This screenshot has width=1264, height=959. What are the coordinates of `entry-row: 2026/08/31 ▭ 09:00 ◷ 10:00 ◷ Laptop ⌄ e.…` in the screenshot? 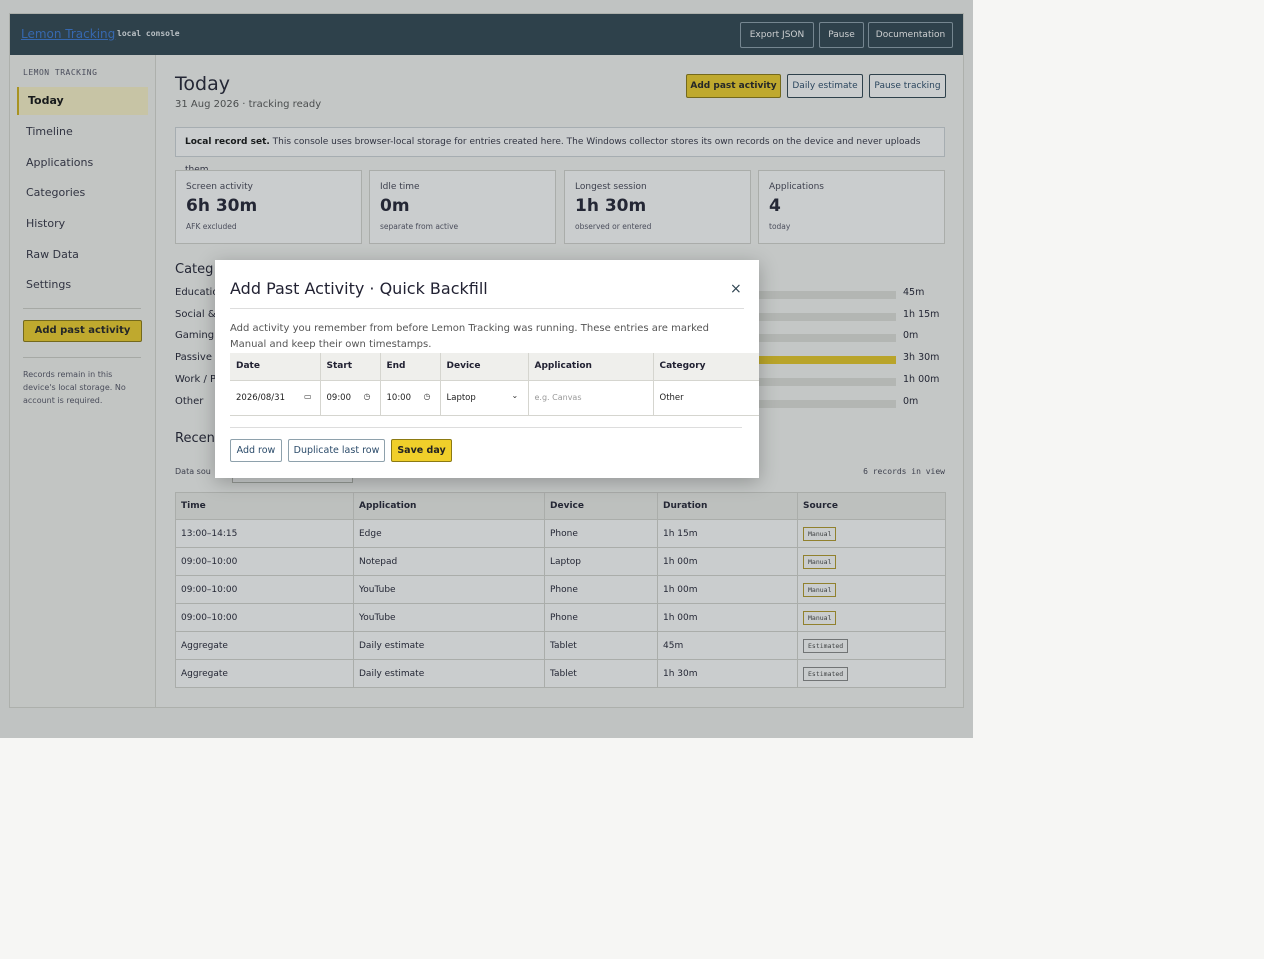 It's located at (494, 398).